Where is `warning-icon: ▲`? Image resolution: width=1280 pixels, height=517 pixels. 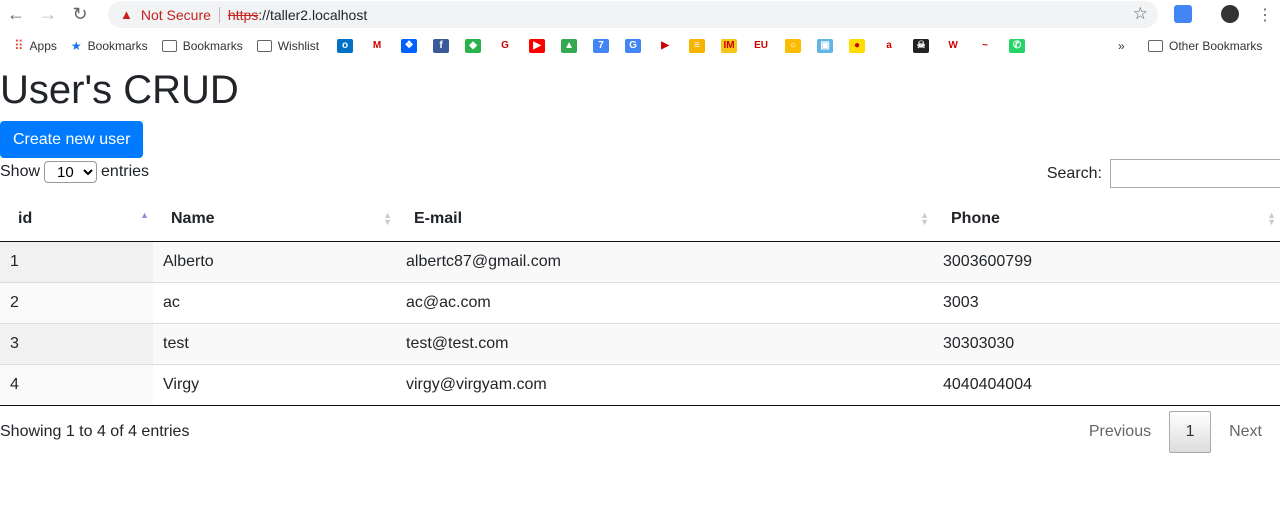
warning-icon: ▲ is located at coordinates (126, 14).